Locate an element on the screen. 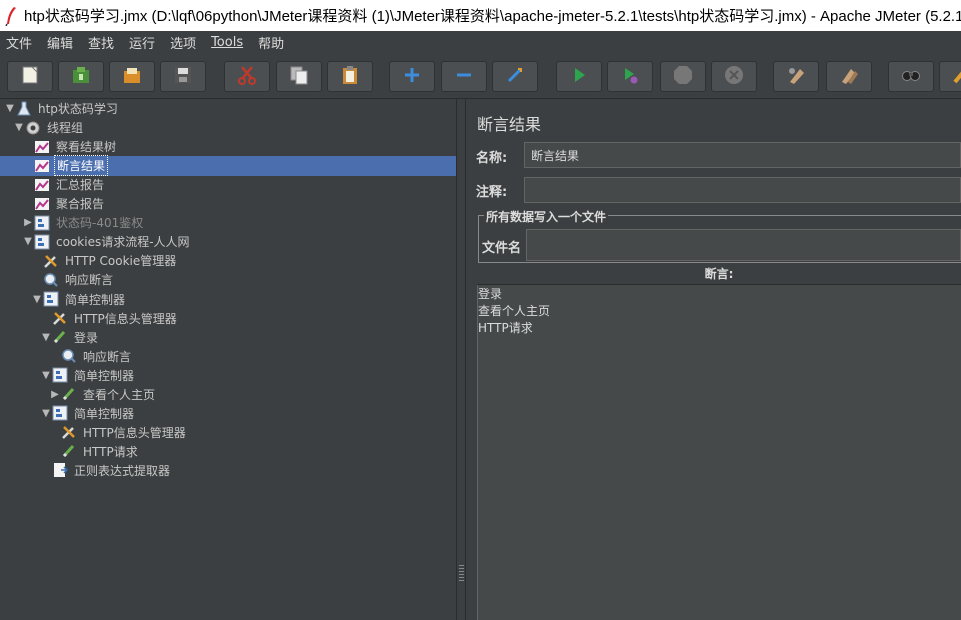 This screenshot has width=961, height=620. shutdown-button is located at coordinates (734, 76).